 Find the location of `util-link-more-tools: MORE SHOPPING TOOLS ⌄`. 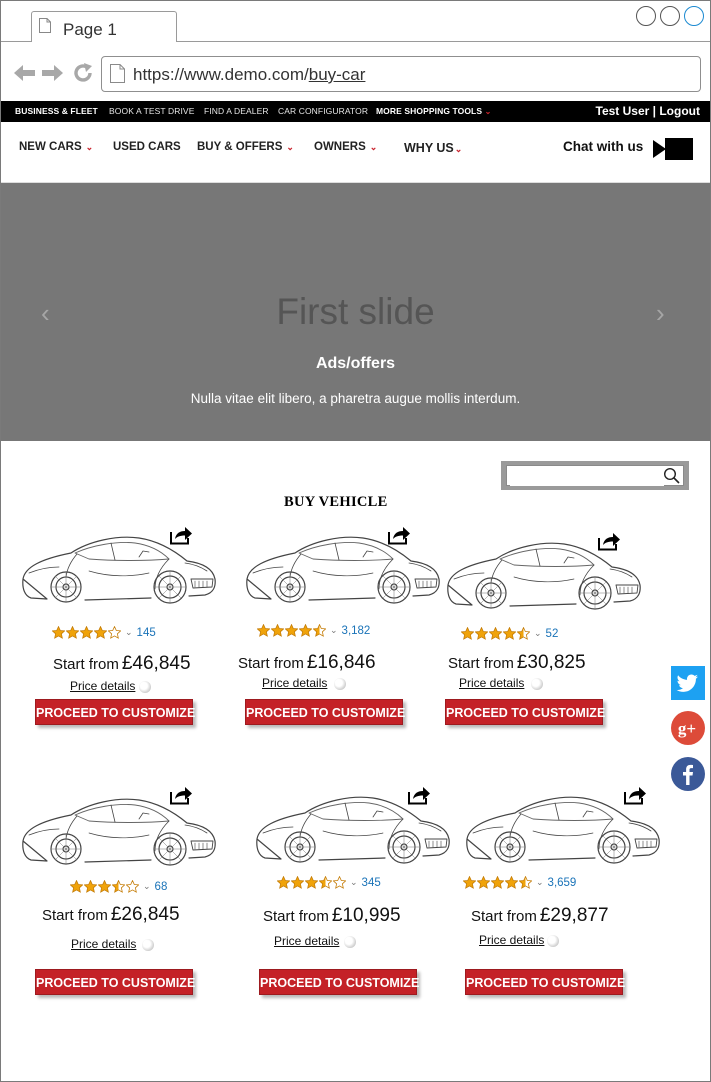

util-link-more-tools: MORE SHOPPING TOOLS ⌄ is located at coordinates (433, 111).